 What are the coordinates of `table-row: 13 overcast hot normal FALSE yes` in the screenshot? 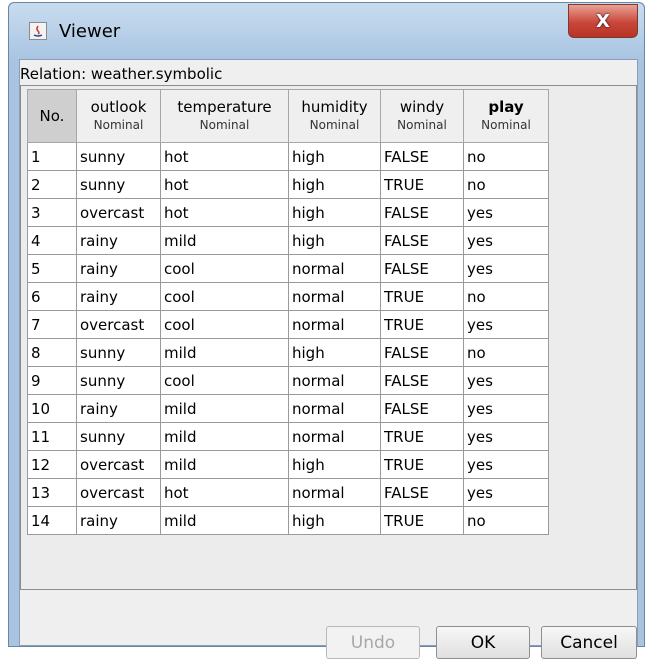 It's located at (288, 492).